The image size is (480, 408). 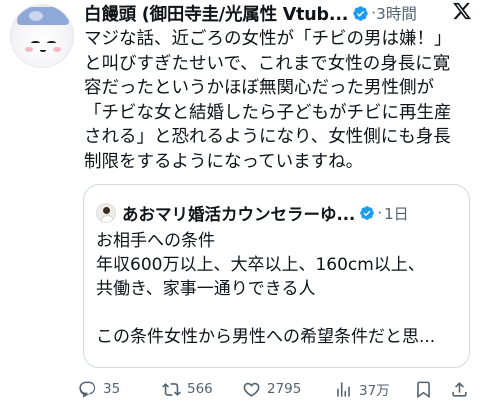 I want to click on like-button: 2795, so click(x=271, y=389).